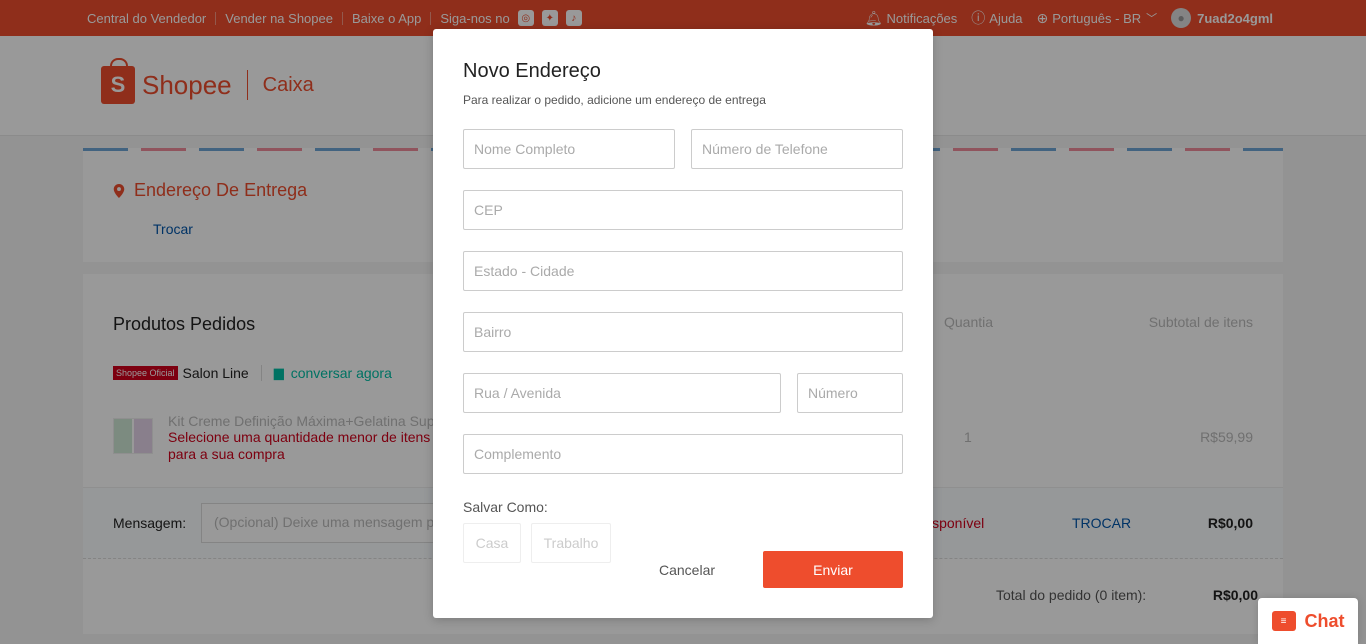  Describe the element at coordinates (492, 543) in the screenshot. I see `save-as-home-option: Casa` at that location.